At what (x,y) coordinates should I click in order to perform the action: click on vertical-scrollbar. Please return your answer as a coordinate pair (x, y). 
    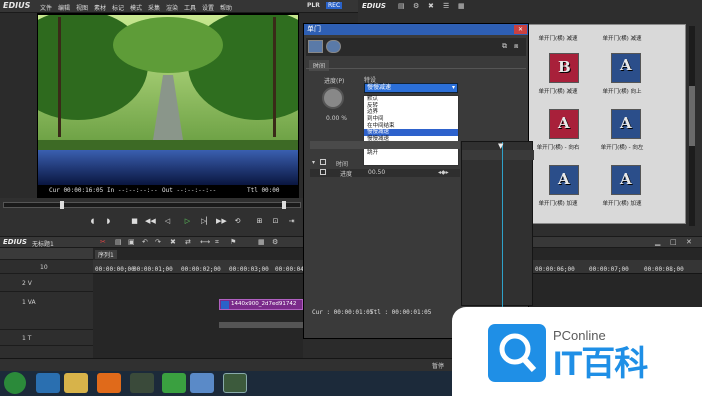
    Looking at the image, I should click on (692, 126).